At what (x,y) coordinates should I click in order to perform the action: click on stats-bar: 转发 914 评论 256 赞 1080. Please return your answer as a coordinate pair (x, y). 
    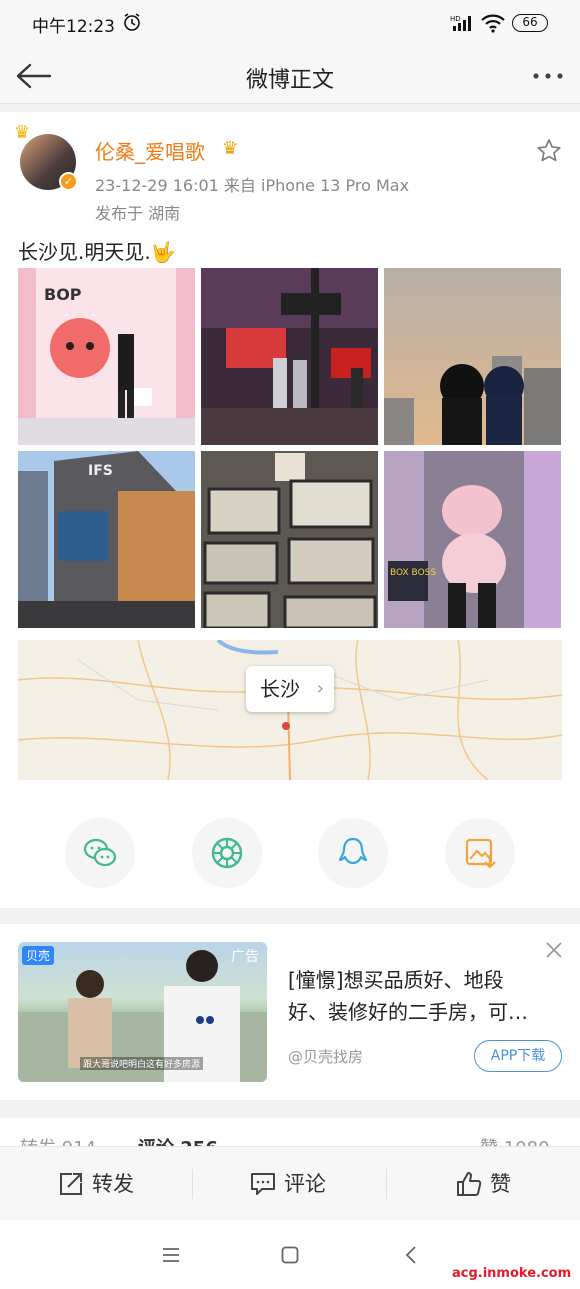
    Looking at the image, I should click on (290, 1133).